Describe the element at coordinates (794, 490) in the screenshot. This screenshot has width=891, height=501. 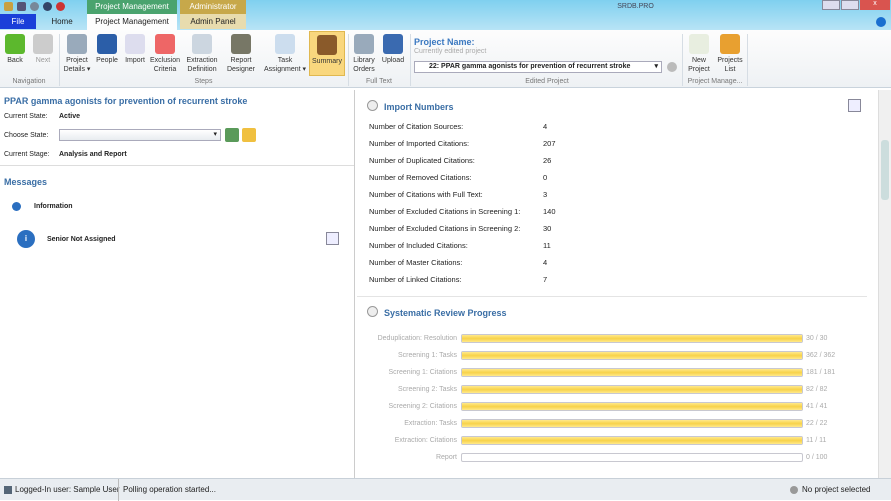
I see `project-icon` at that location.